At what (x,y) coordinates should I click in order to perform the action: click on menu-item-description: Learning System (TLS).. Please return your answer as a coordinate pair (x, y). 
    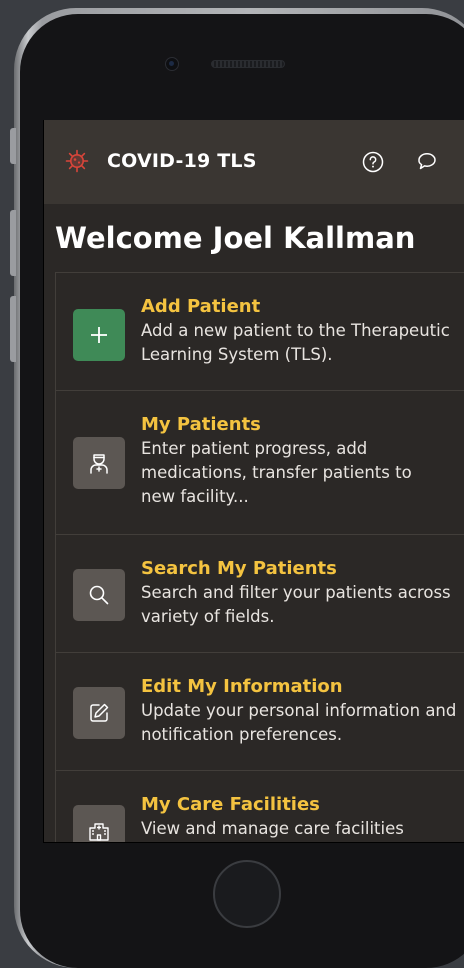
    Looking at the image, I should click on (237, 354).